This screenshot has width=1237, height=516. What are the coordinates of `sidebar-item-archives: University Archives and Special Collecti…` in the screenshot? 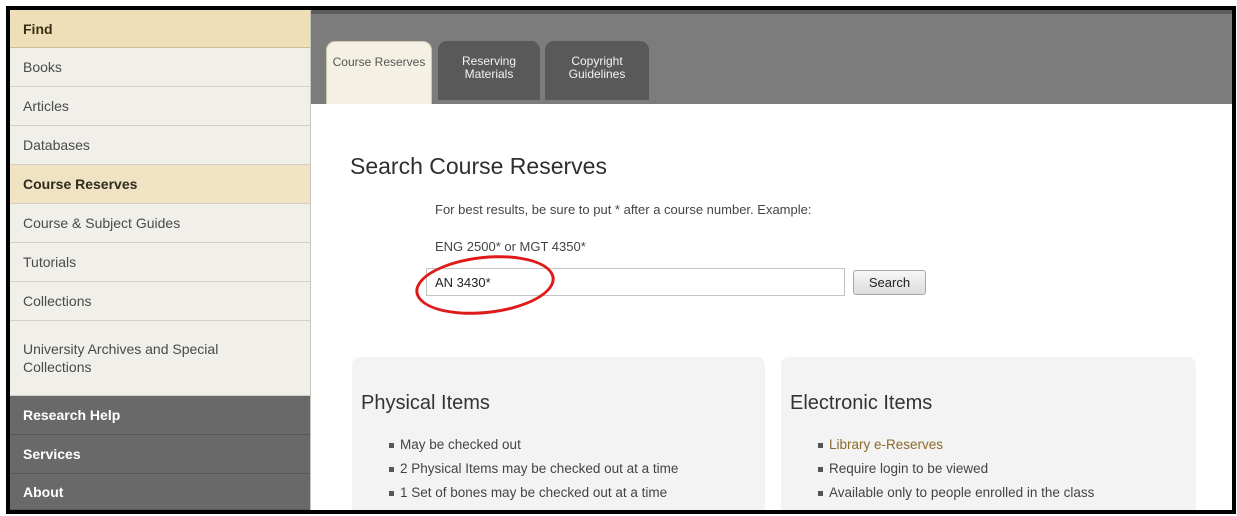 It's located at (160, 358).